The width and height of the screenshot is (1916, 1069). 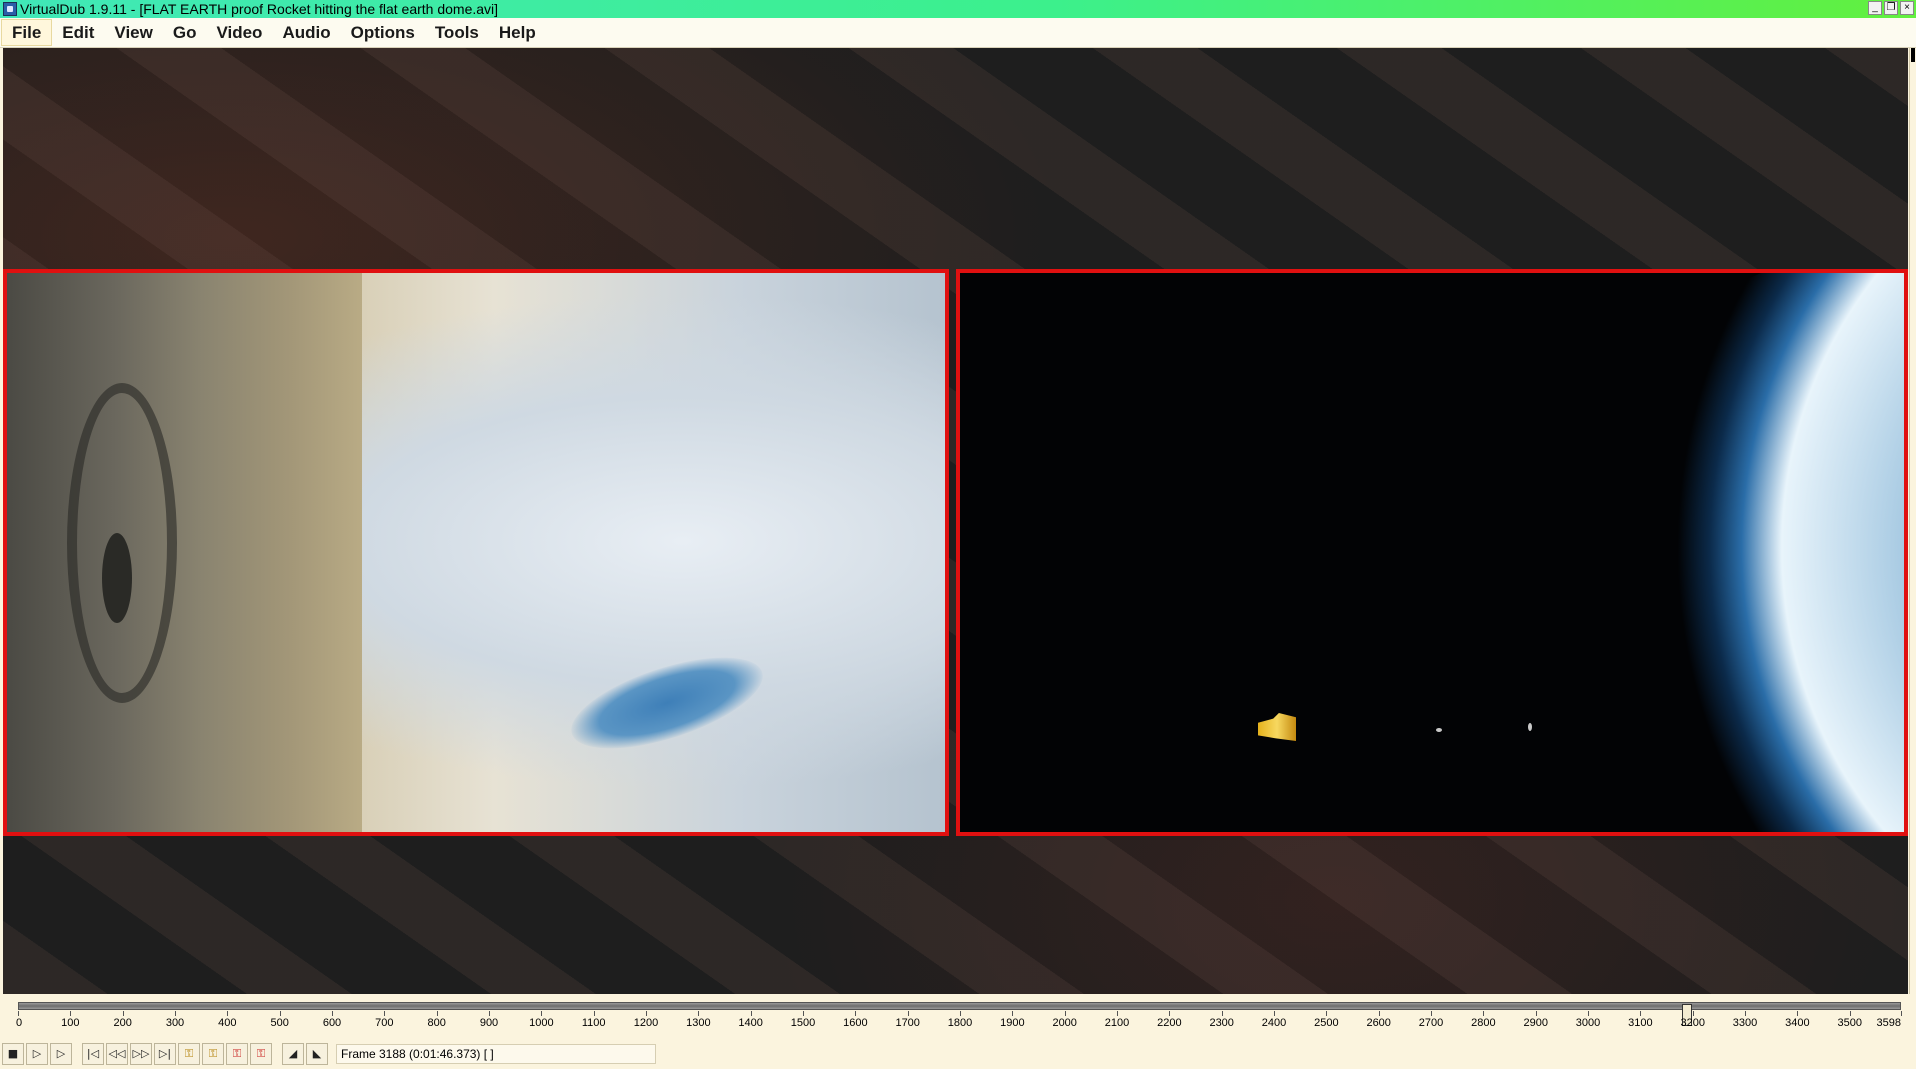 I want to click on timeline-tick-label: 0, so click(x=19, y=1023).